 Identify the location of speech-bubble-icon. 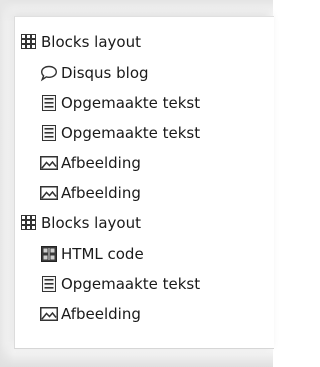
(49, 73).